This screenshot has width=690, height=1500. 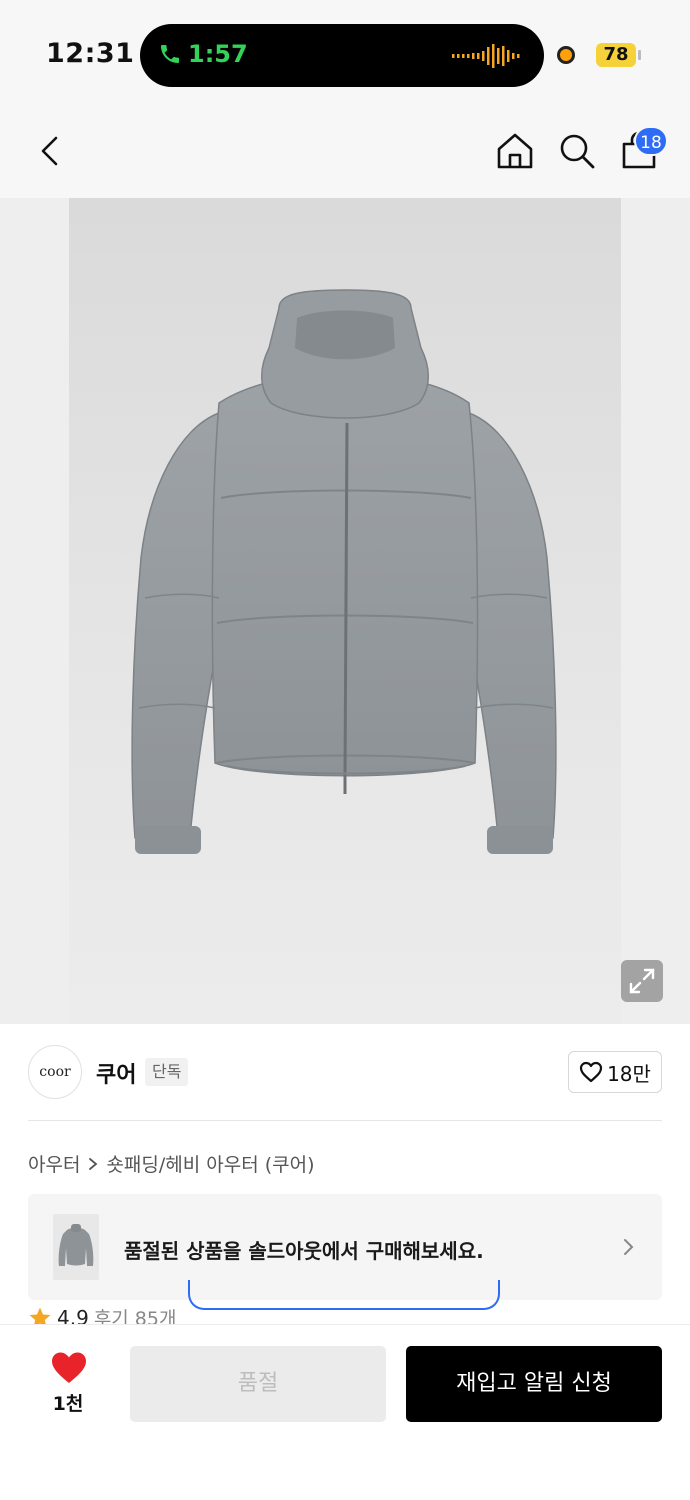 What do you see at coordinates (577, 151) in the screenshot?
I see `search-icon` at bounding box center [577, 151].